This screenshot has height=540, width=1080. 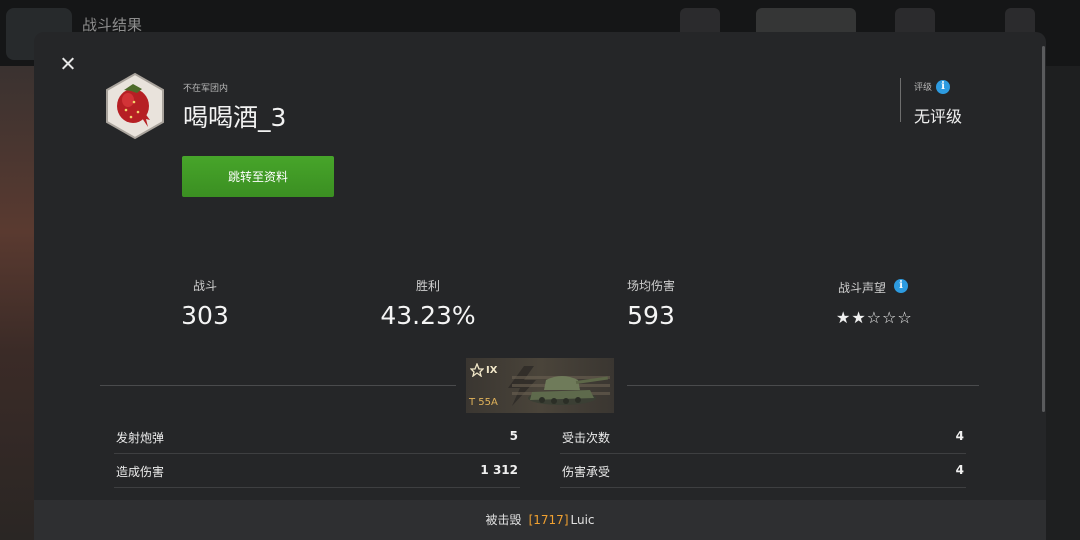 What do you see at coordinates (548, 520) in the screenshot?
I see `killer-clan-tag: [1717]` at bounding box center [548, 520].